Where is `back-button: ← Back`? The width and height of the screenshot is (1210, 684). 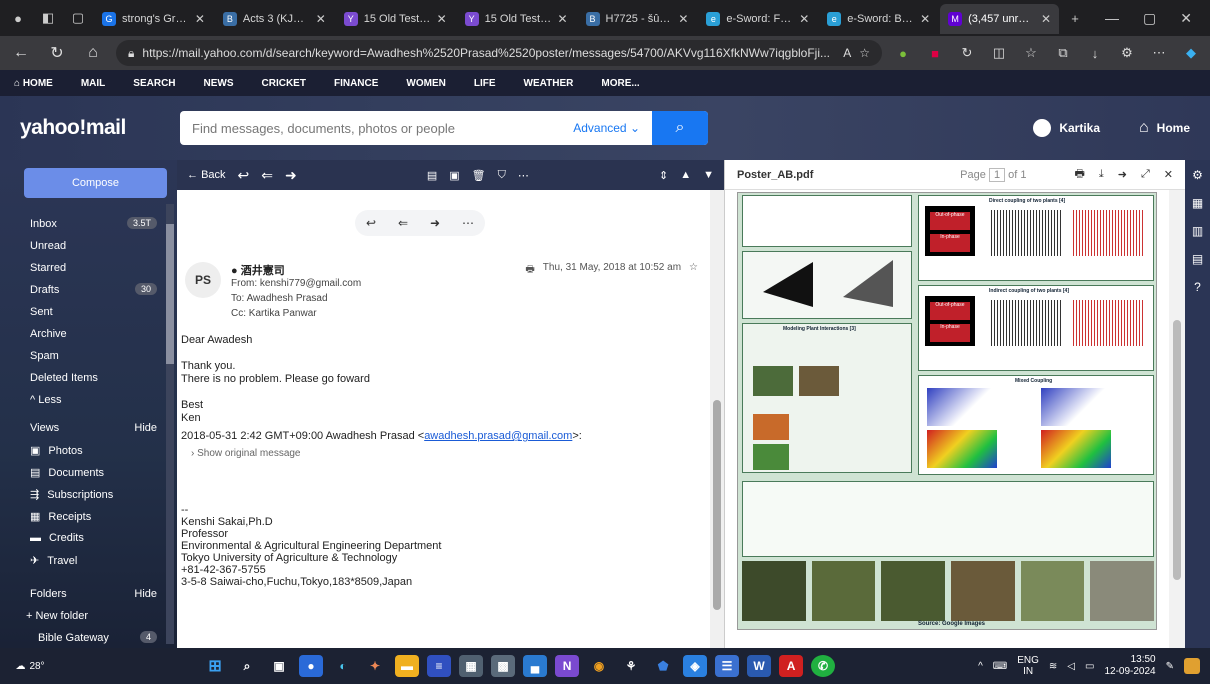
back-button: ← Back is located at coordinates (206, 175).